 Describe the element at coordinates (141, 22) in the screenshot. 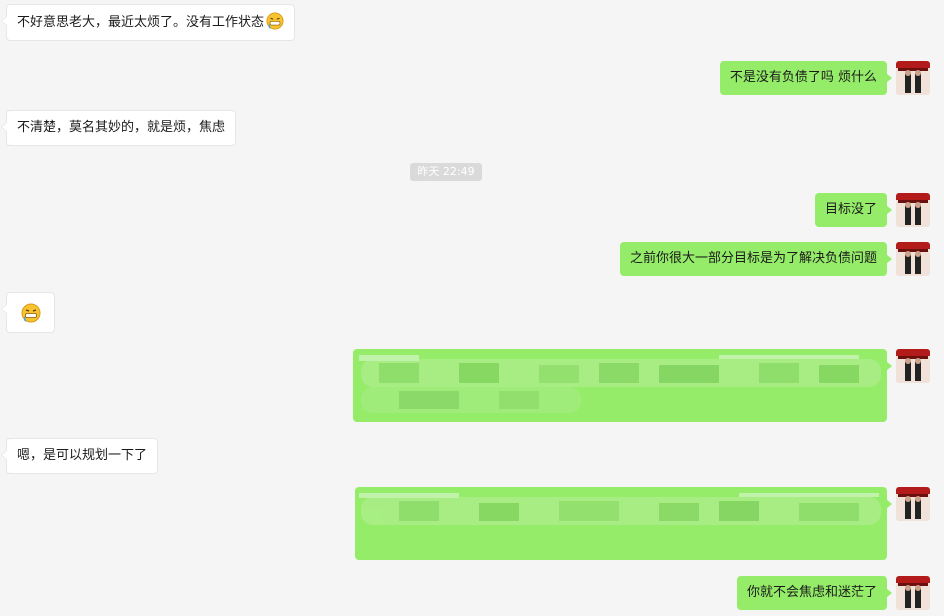

I see `message-text: 不好意思老大，最近太烦了。没有工作状态` at that location.